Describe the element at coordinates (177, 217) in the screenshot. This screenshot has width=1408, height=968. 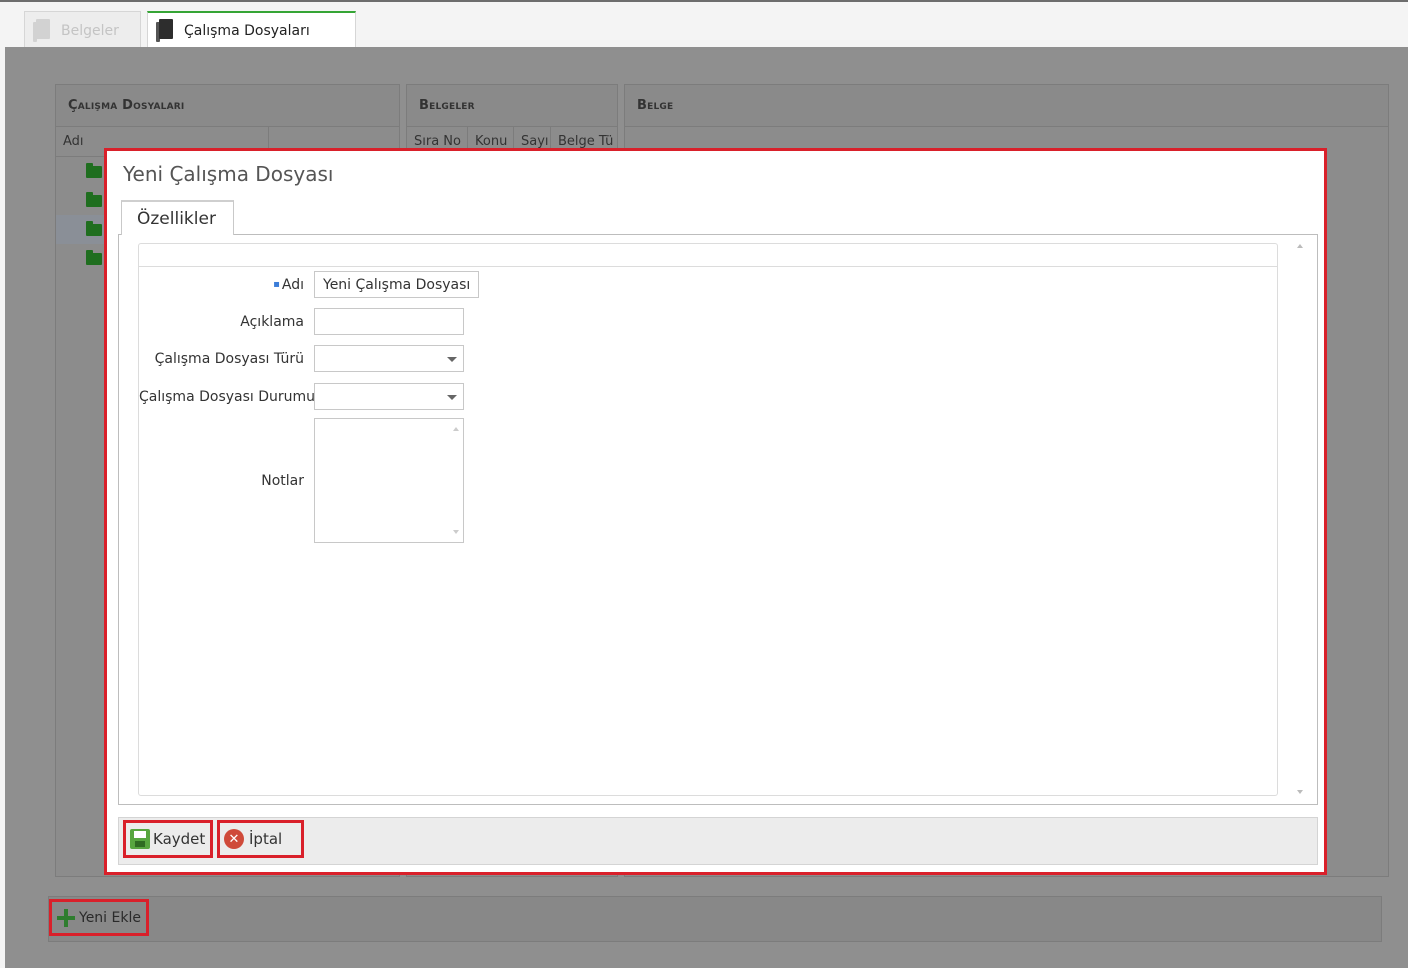
I see `tab-properties: Özellikler` at that location.